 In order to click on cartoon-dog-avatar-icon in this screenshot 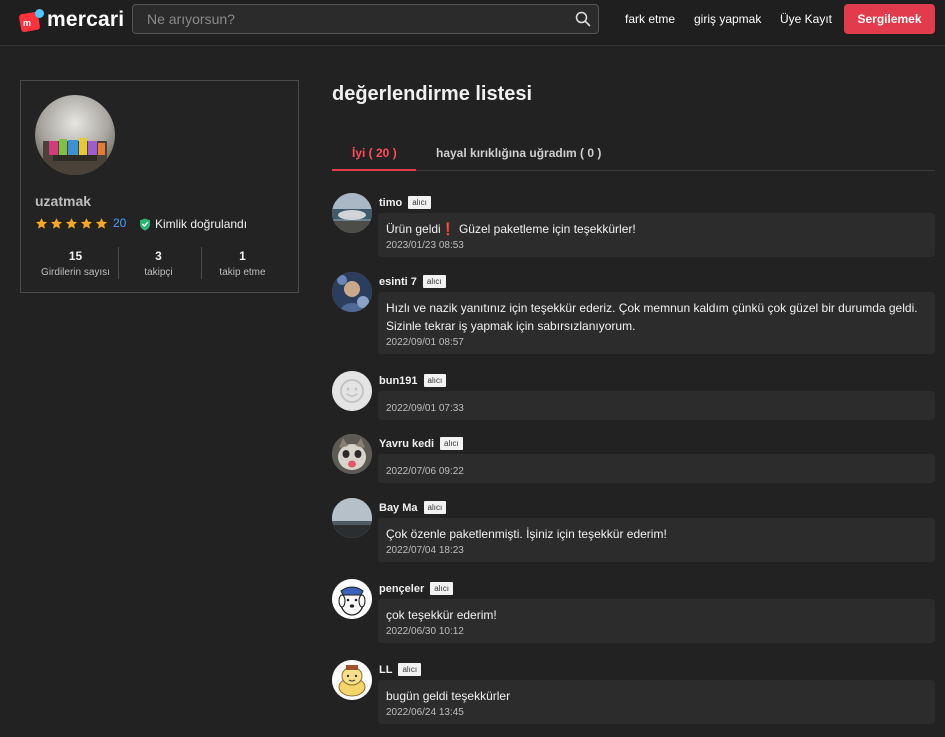, I will do `click(352, 599)`.